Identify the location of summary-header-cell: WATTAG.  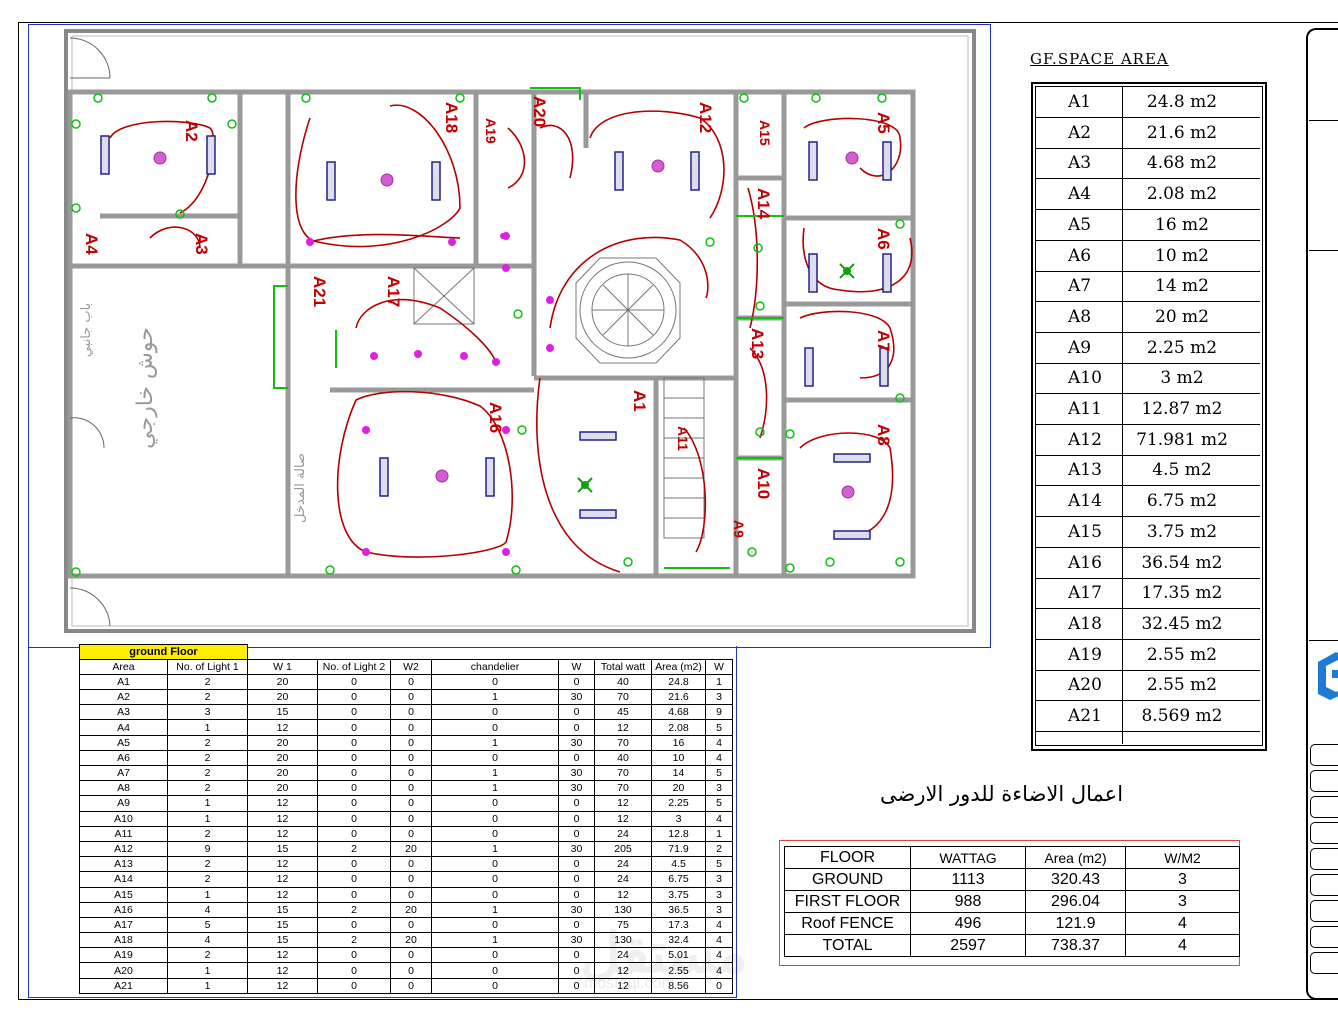
(968, 857).